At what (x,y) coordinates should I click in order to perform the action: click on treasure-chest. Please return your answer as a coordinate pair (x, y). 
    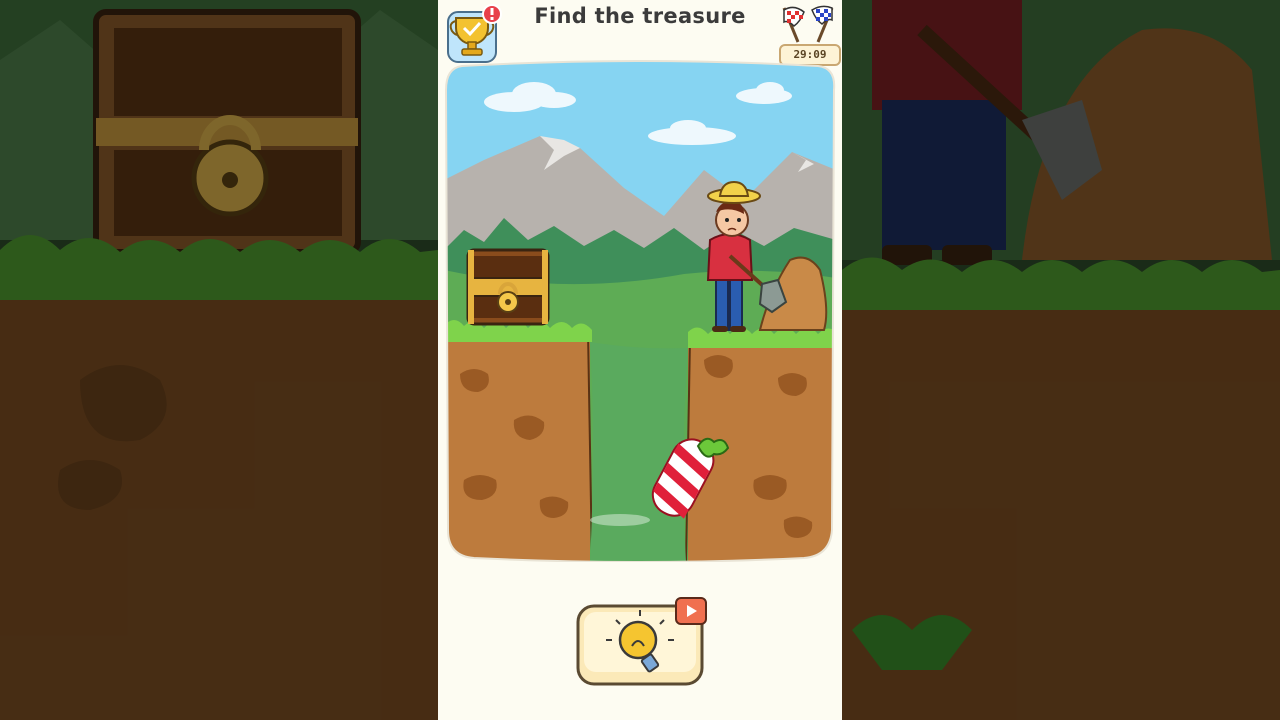
    Looking at the image, I should click on (508, 287).